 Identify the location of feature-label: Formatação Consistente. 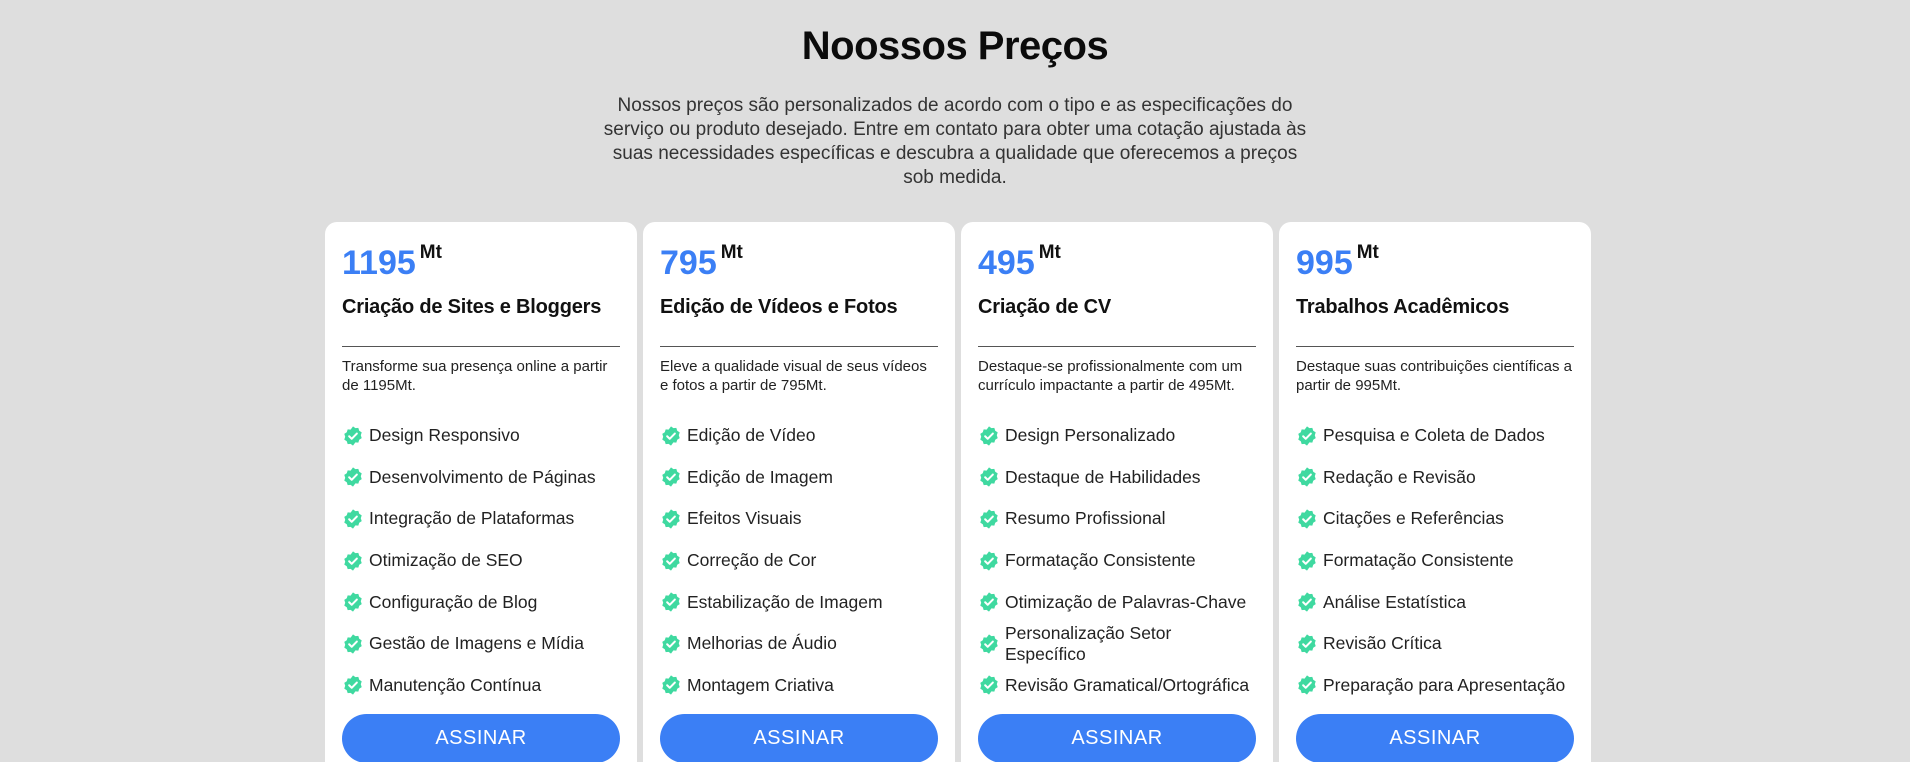
(1100, 560).